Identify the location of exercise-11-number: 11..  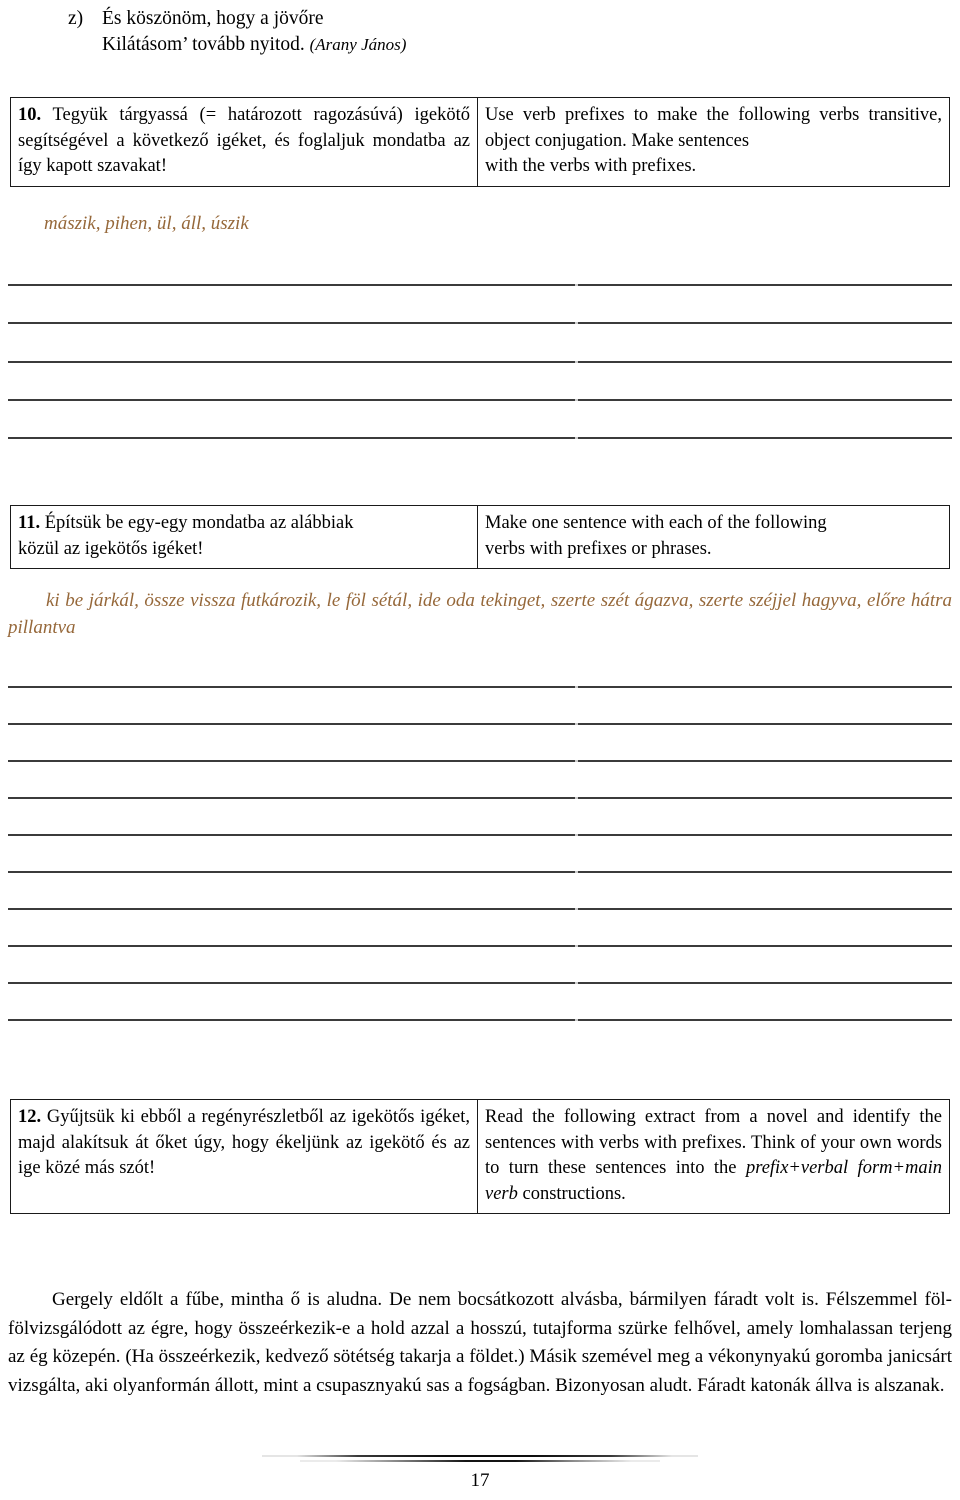
(29, 523).